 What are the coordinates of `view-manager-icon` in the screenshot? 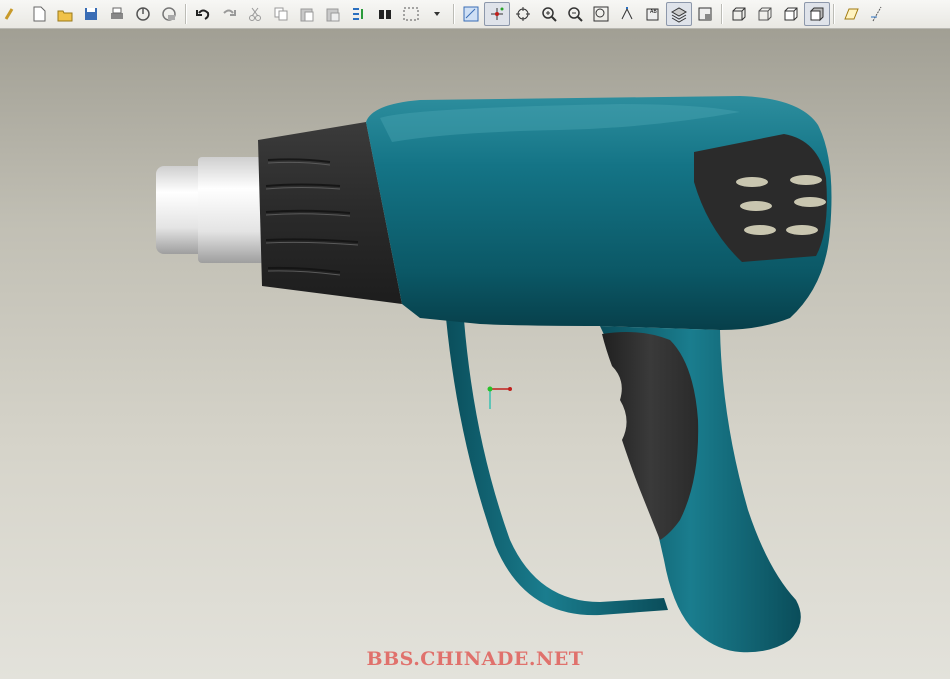 It's located at (705, 14).